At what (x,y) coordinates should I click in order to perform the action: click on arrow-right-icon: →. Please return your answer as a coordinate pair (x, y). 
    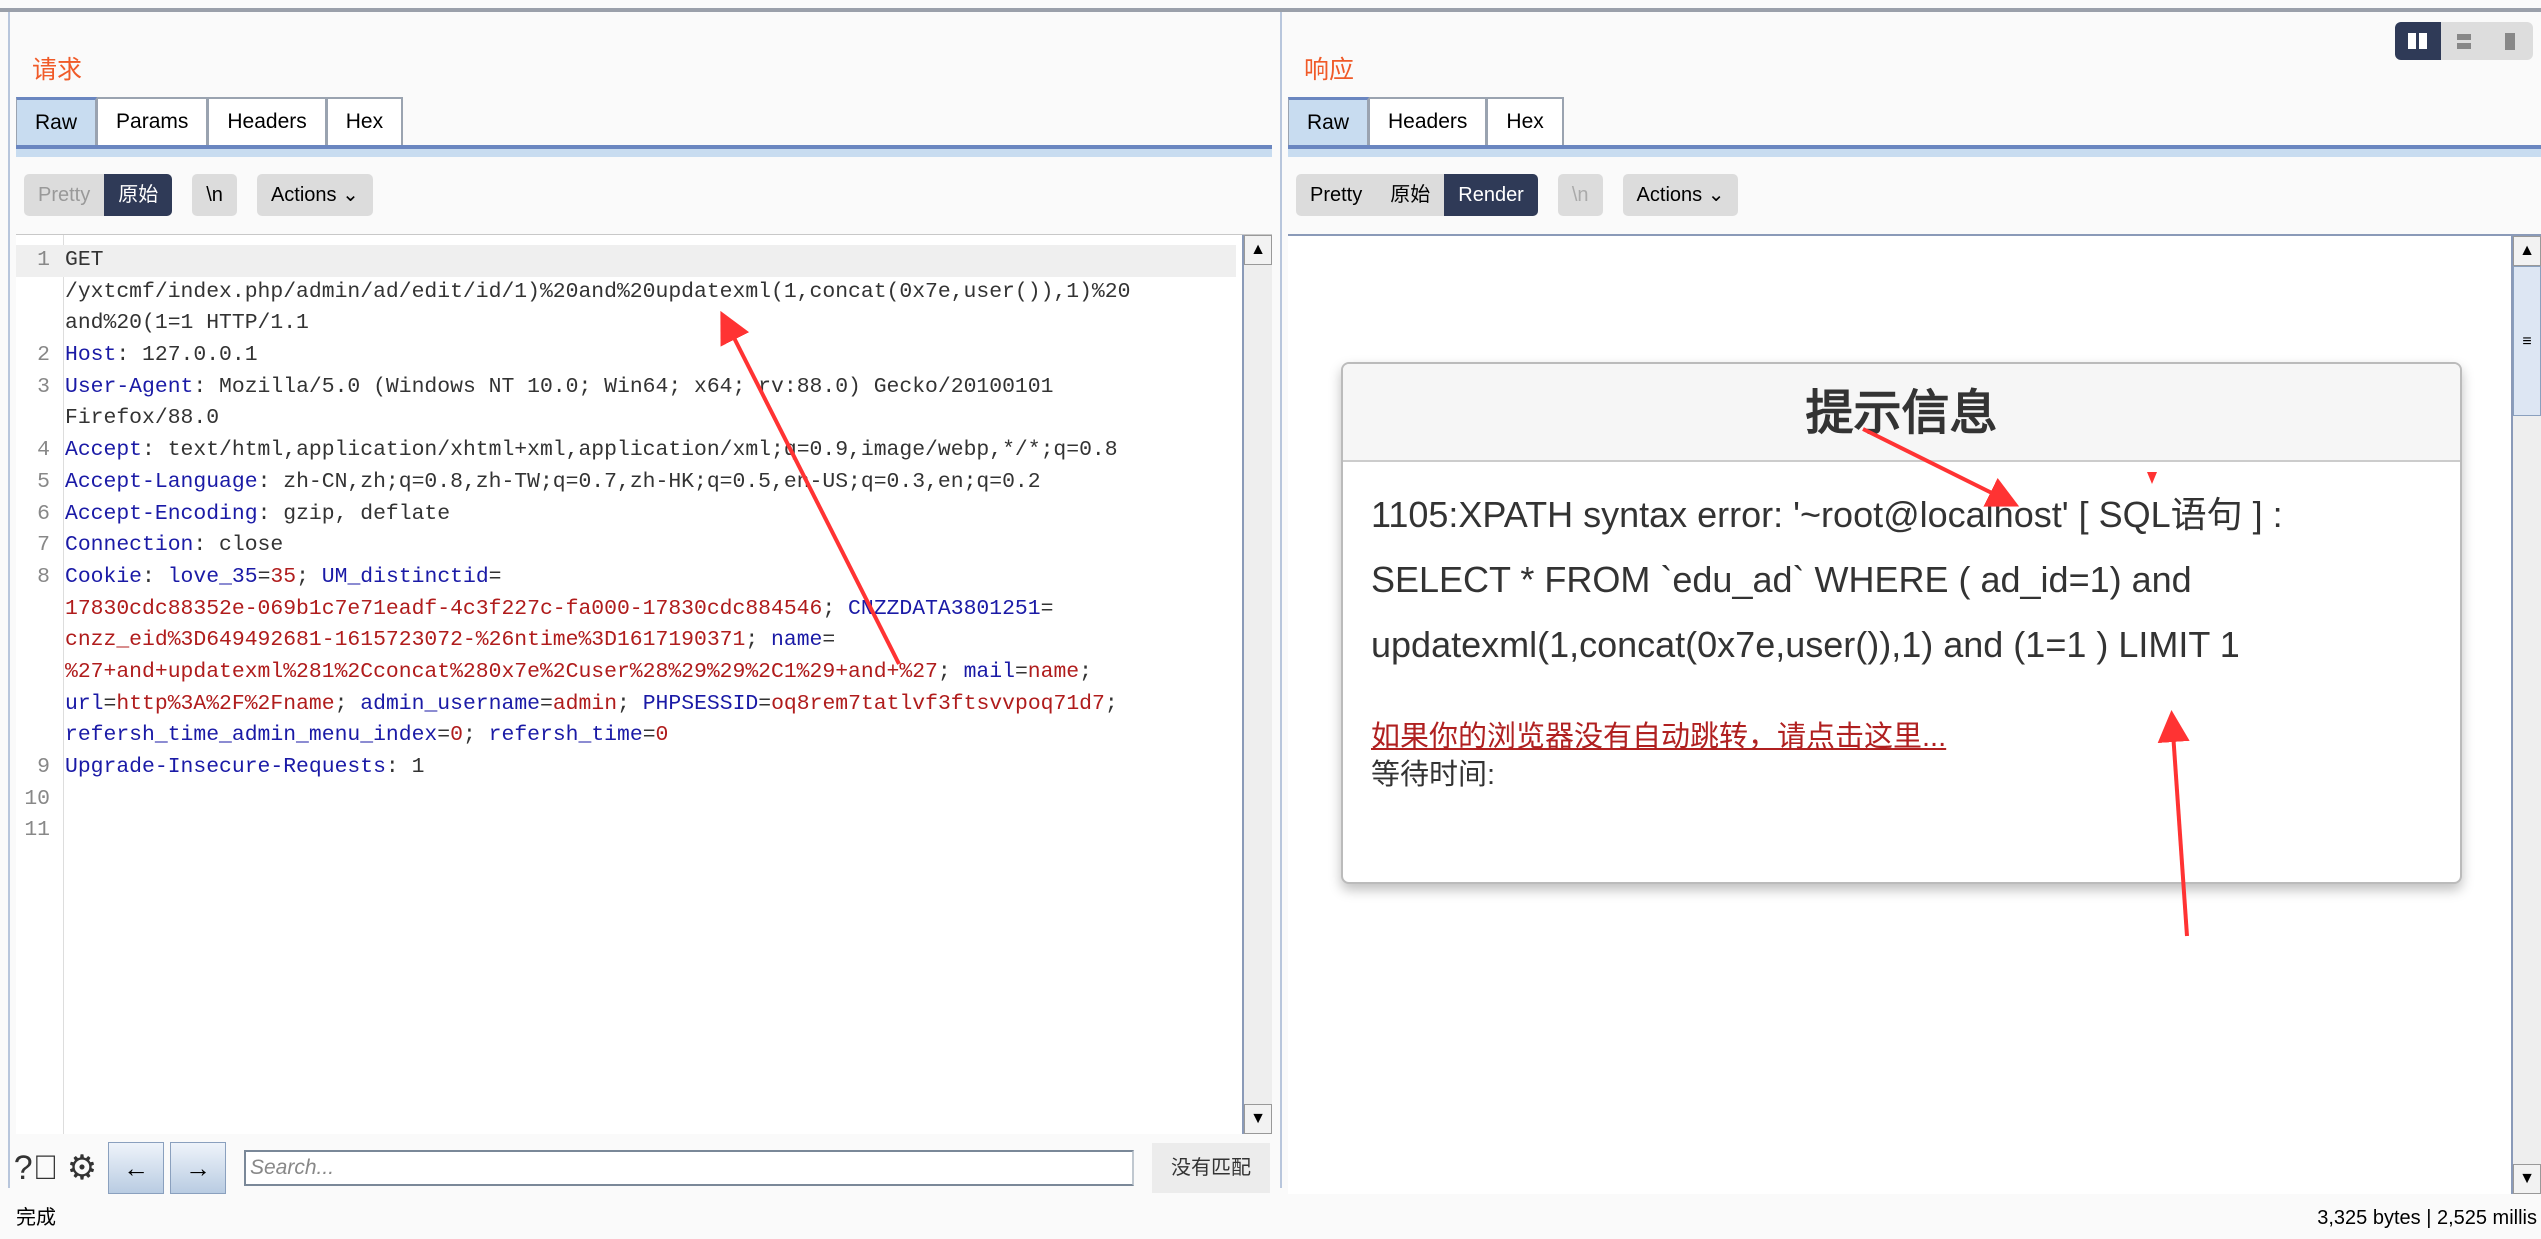
    Looking at the image, I should click on (198, 1168).